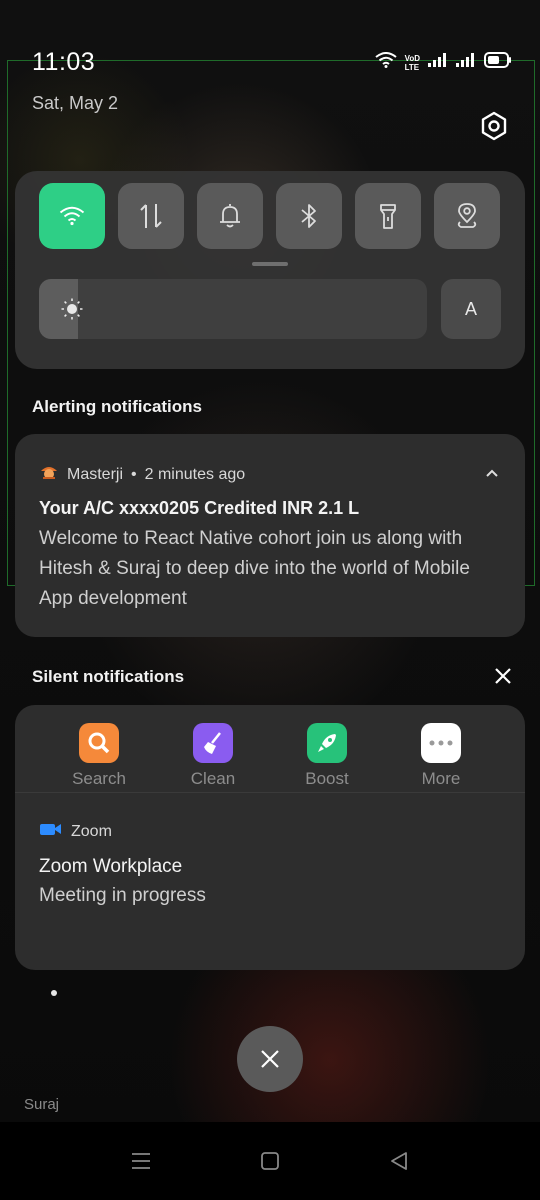 This screenshot has height=1200, width=540. I want to click on carrier-badge-top: VoD, so click(412, 58).